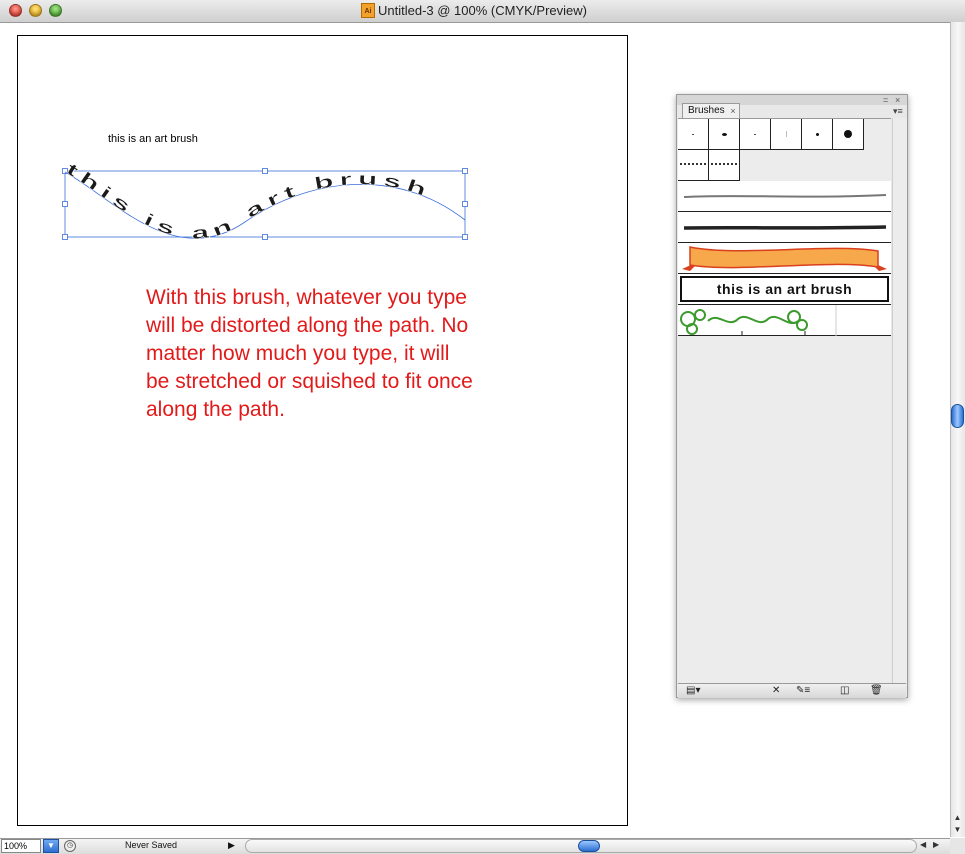  I want to click on window-titlebar: Ai Untitled-3 @ 100% (CMYK/Preview), so click(482, 11).